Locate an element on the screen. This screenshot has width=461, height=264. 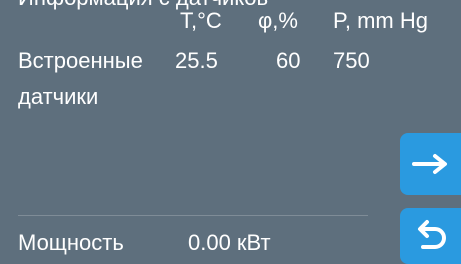
divider is located at coordinates (193, 215).